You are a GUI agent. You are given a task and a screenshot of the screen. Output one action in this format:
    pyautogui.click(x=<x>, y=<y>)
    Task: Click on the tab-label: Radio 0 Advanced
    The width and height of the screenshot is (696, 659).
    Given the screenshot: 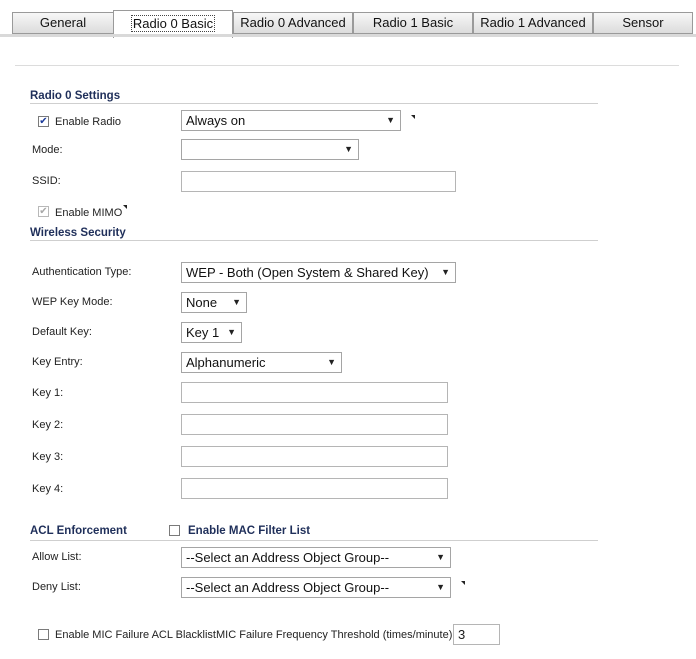 What is the action you would take?
    pyautogui.click(x=293, y=22)
    